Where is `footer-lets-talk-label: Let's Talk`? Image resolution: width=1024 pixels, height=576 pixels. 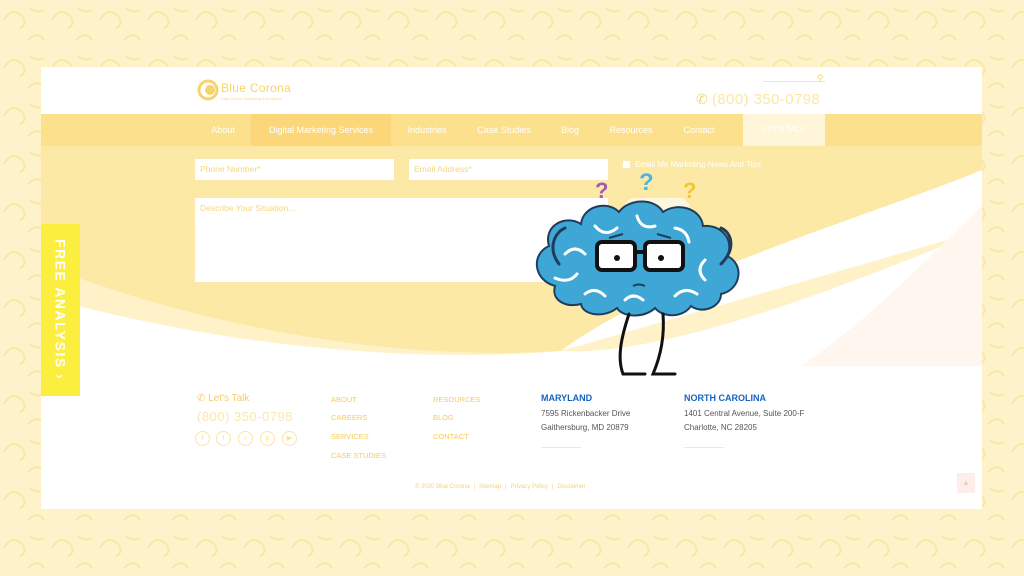
footer-lets-talk-label: Let's Talk is located at coordinates (229, 398).